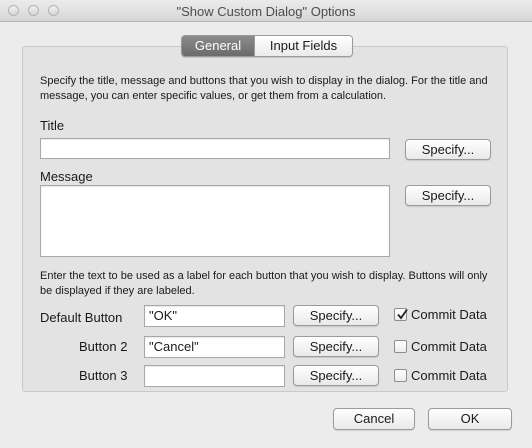  Describe the element at coordinates (214, 376) in the screenshot. I see `button-3-input` at that location.